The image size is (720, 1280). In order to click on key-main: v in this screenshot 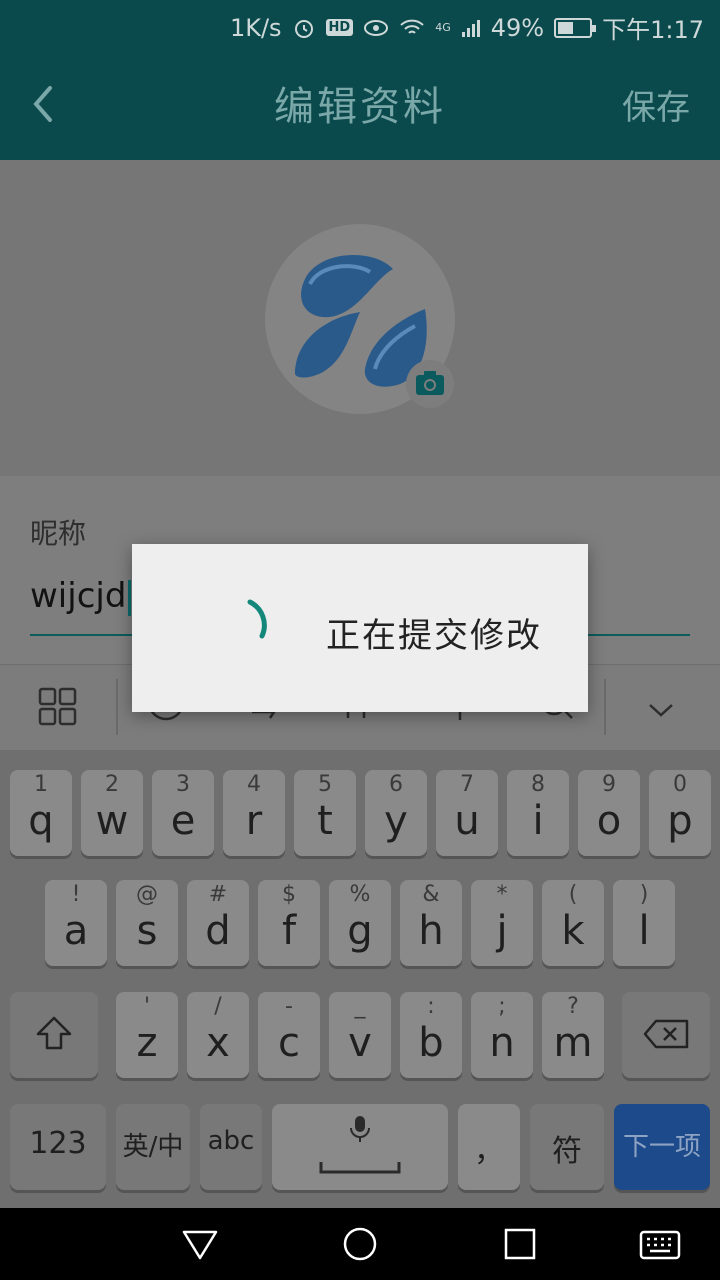, I will do `click(360, 1043)`.